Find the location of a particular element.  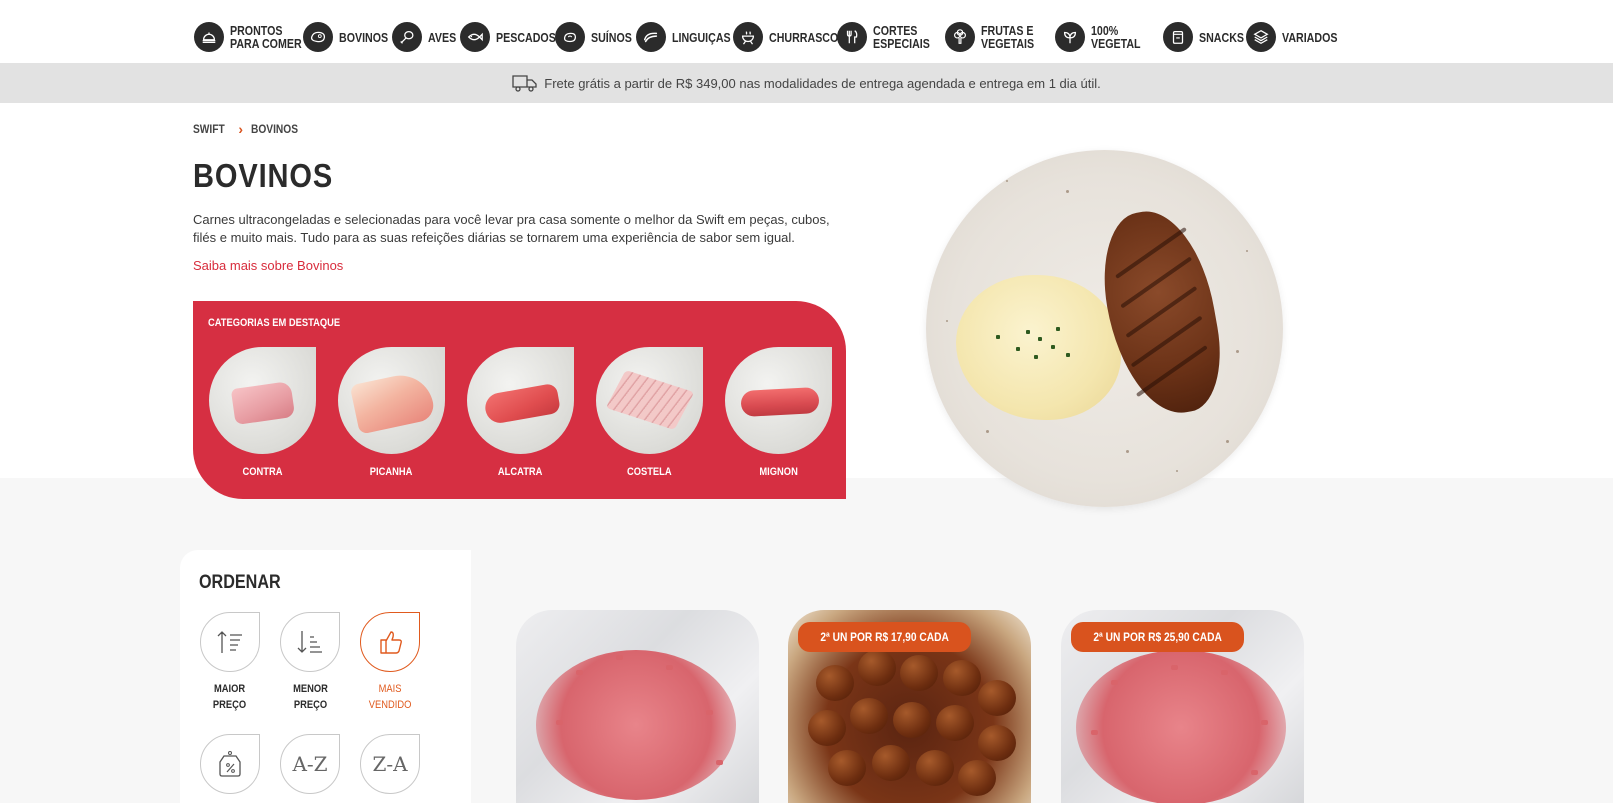

product-card: 2ª UN POR R$ 17,90 CADA is located at coordinates (909, 706).